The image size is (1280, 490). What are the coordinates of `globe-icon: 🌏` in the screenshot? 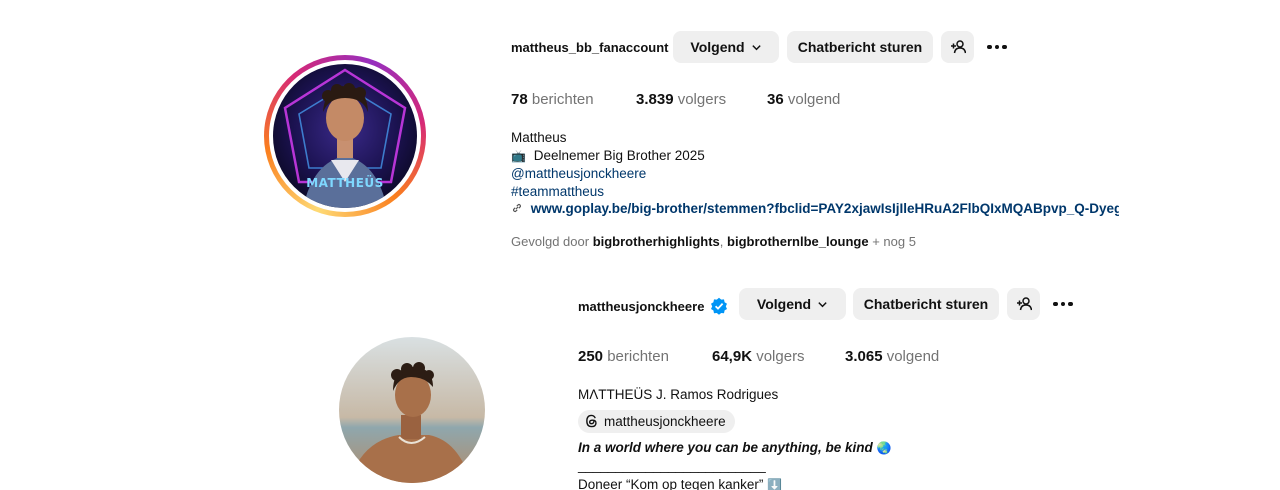 It's located at (884, 448).